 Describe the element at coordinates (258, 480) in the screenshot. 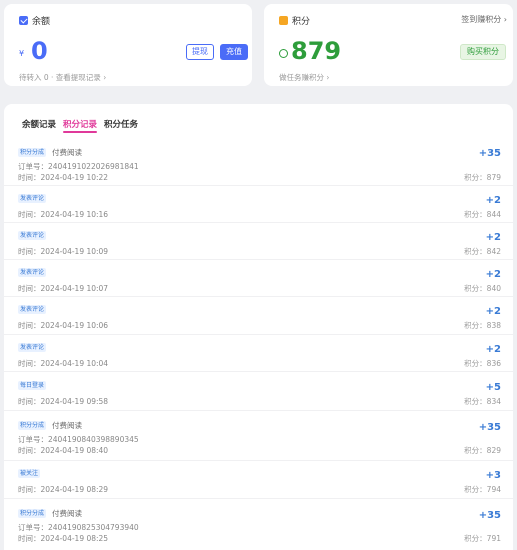

I see `record-row: 被关注 +3 时间：2024-04-19 08:29 积分：794` at that location.